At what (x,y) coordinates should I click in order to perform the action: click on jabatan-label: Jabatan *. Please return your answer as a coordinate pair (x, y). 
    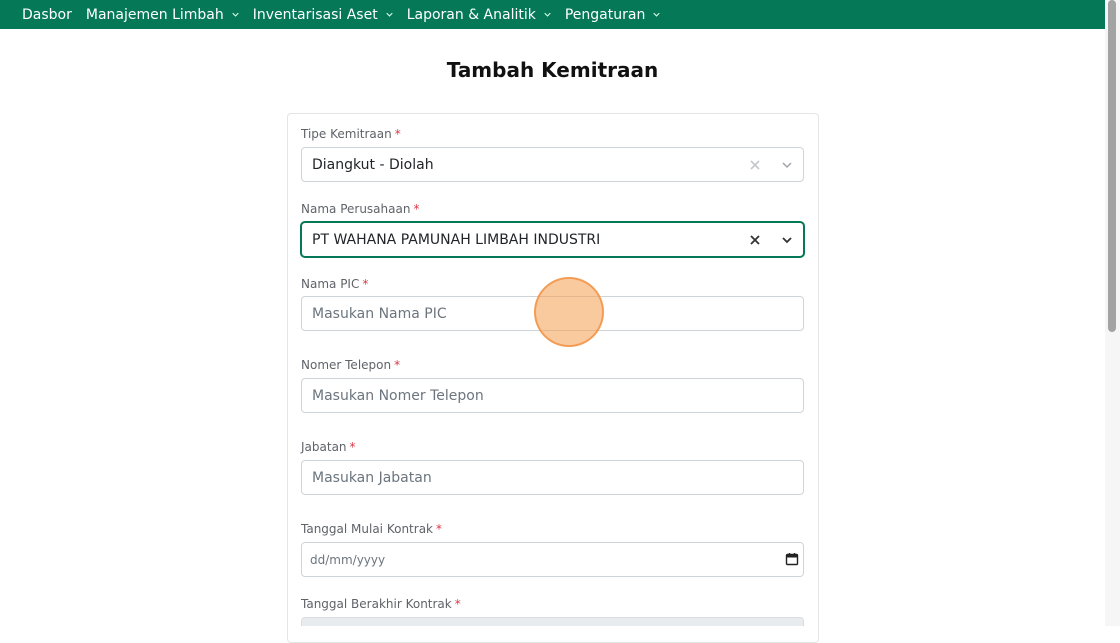
    Looking at the image, I should click on (328, 447).